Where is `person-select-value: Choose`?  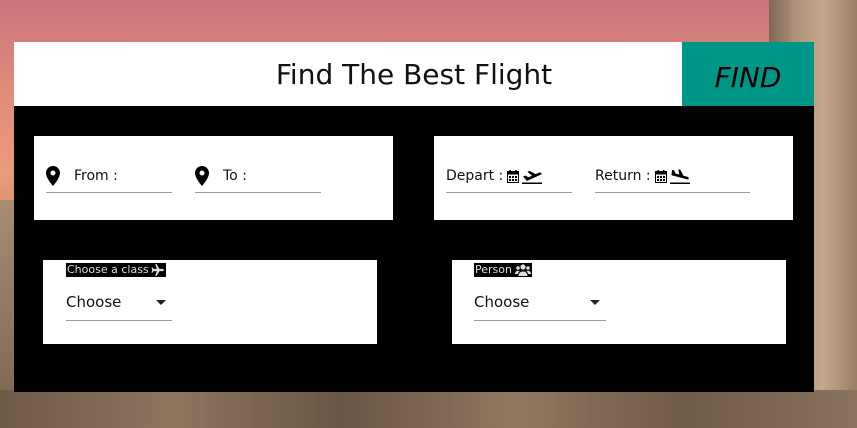 person-select-value: Choose is located at coordinates (502, 302).